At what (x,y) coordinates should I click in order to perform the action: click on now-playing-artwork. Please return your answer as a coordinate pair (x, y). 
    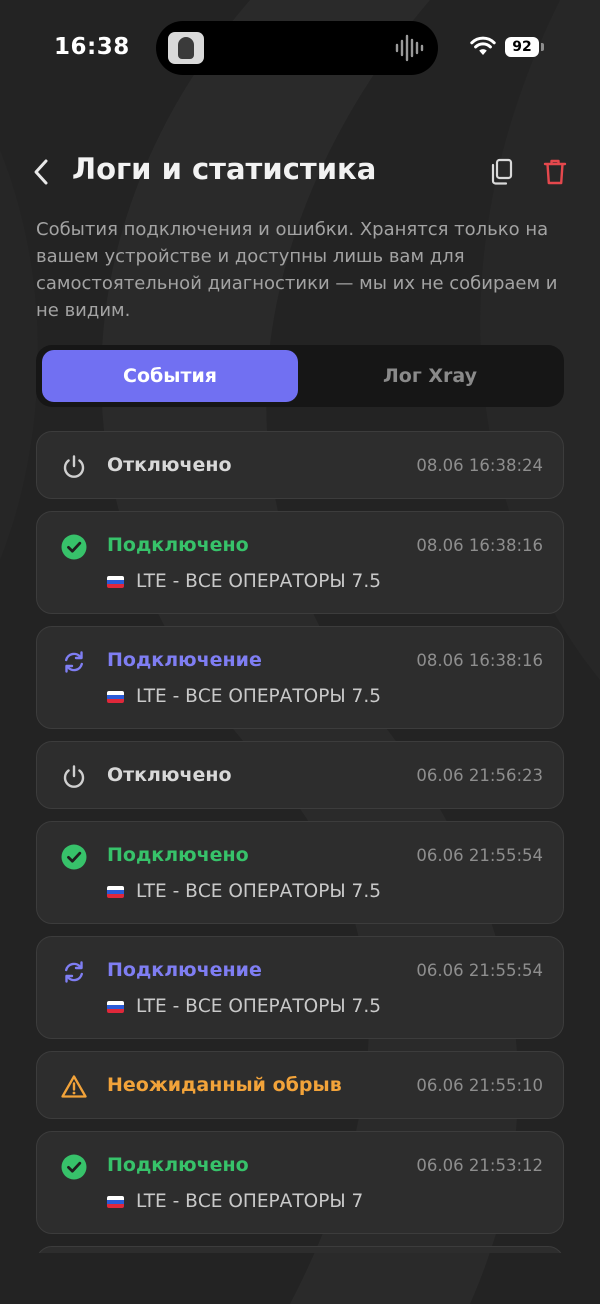
    Looking at the image, I should click on (186, 48).